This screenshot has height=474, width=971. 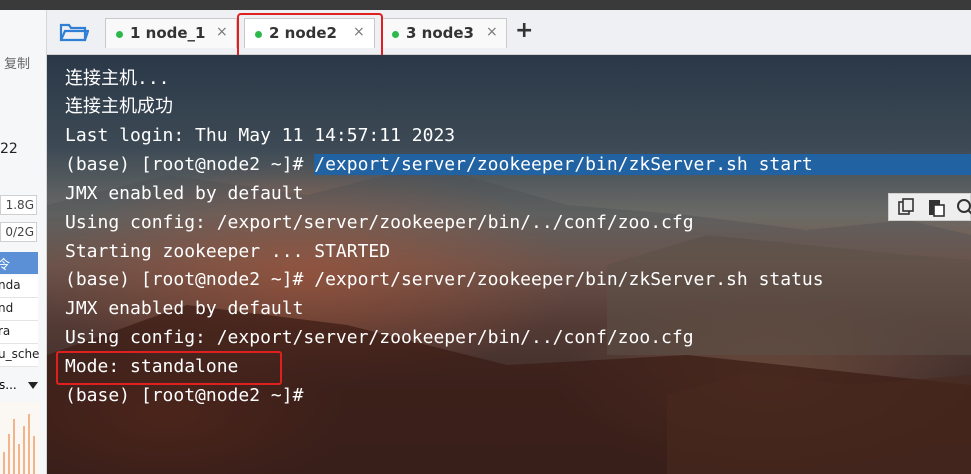 What do you see at coordinates (18, 232) in the screenshot?
I see `memory-field-2: 0/2G` at bounding box center [18, 232].